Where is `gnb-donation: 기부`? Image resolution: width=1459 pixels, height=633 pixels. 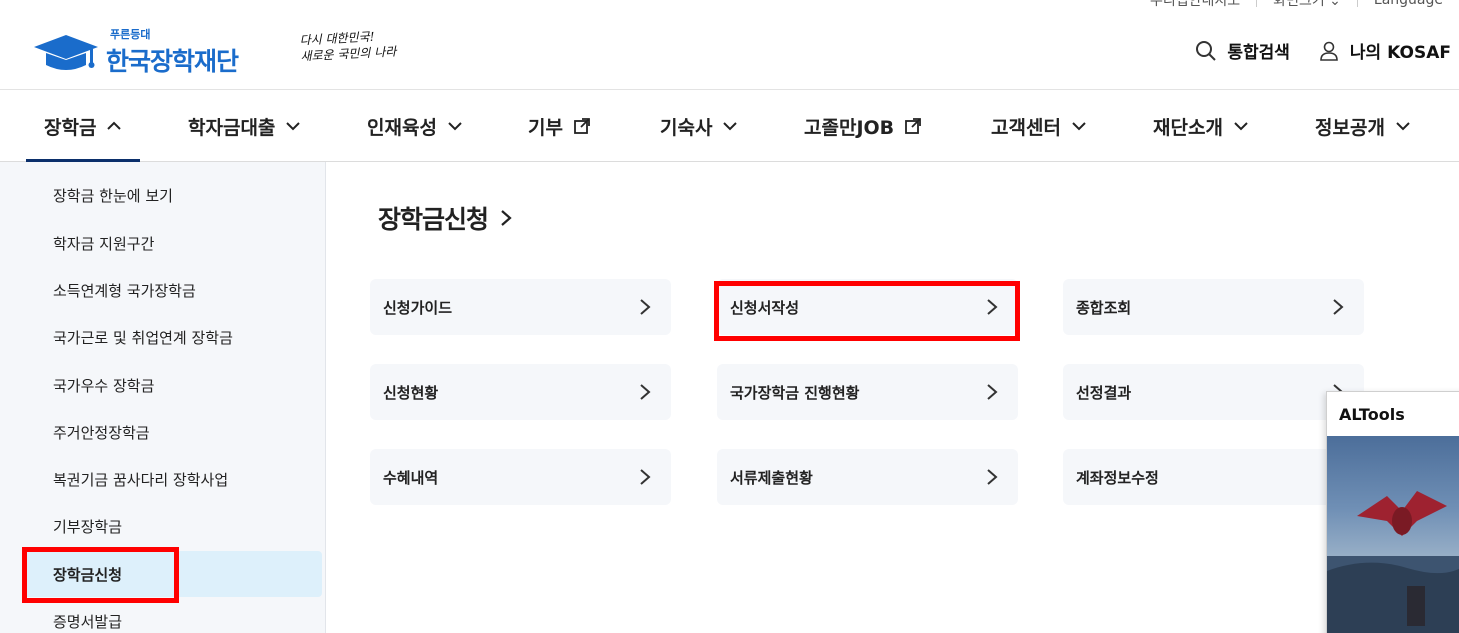
gnb-donation: 기부 is located at coordinates (559, 126).